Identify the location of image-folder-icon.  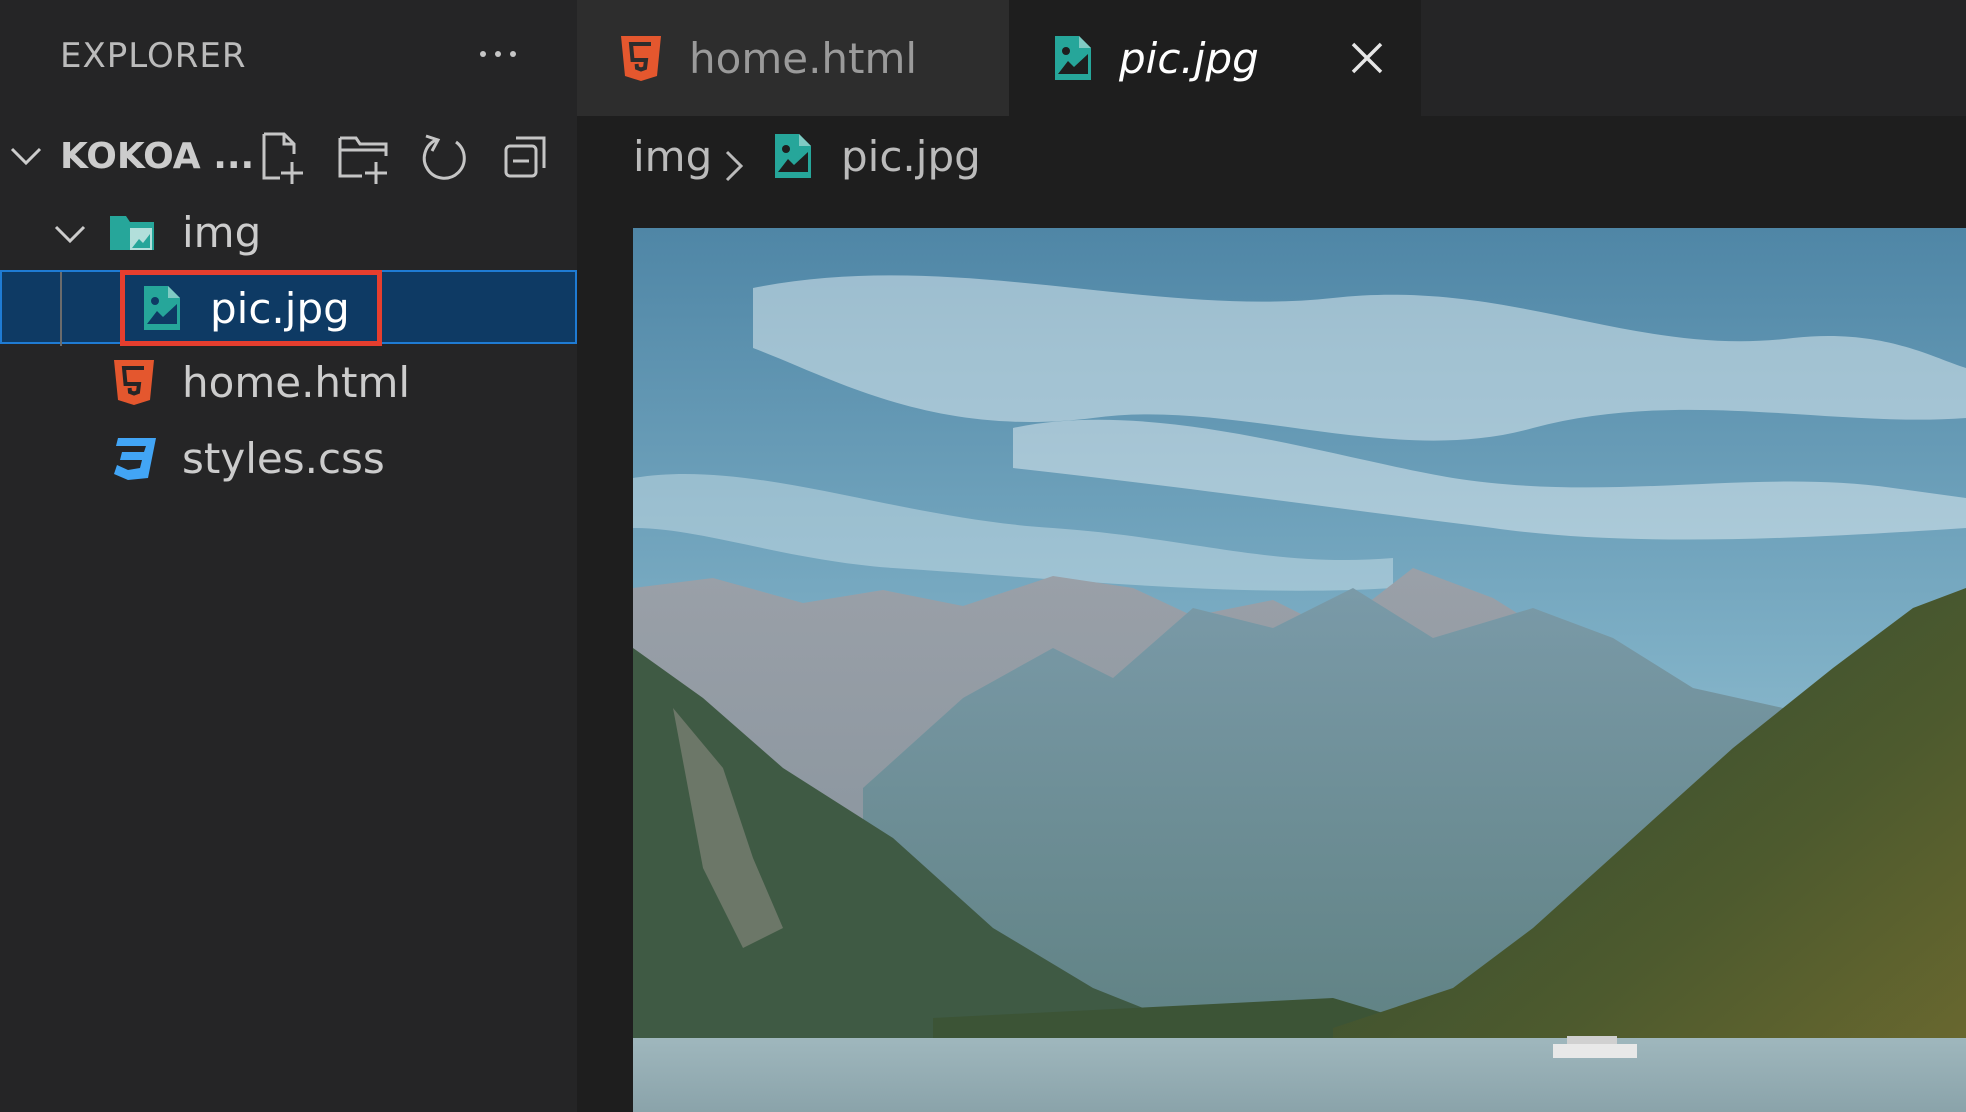
(132, 233).